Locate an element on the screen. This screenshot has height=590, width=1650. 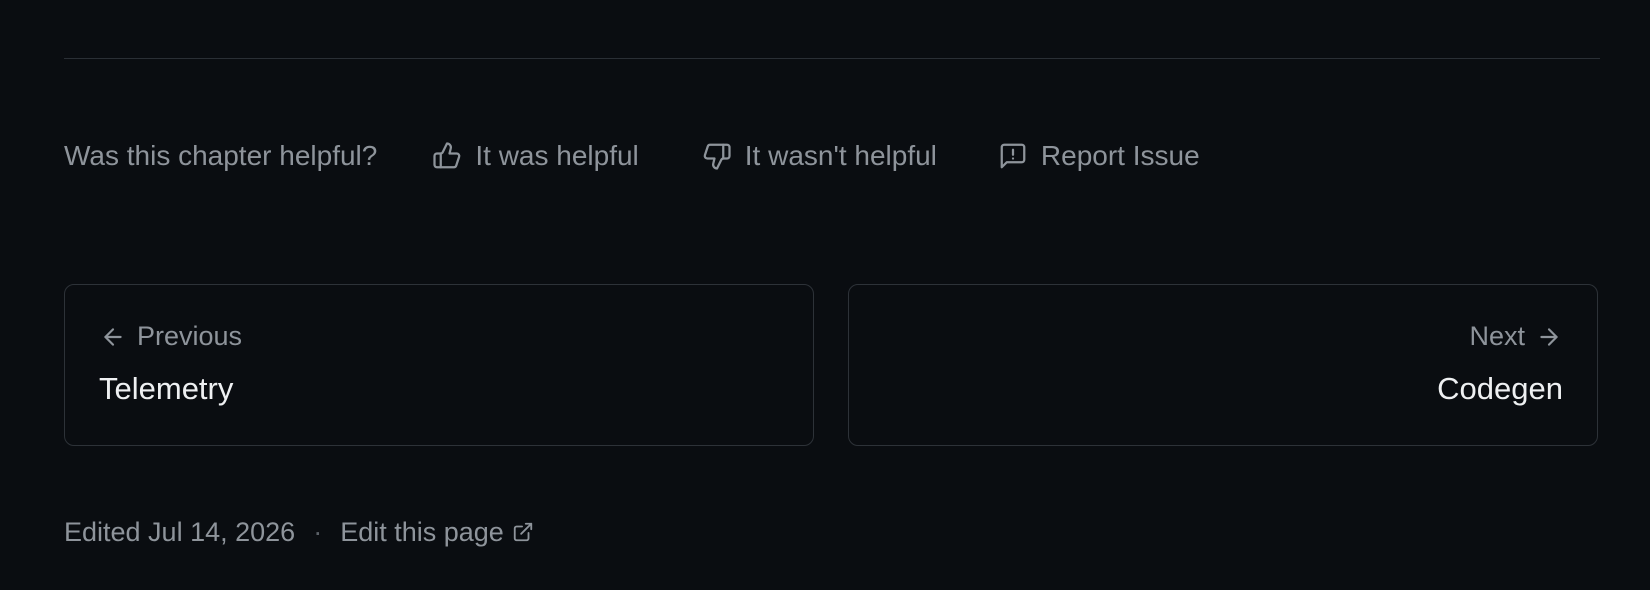
edit-page-link: Edit this page is located at coordinates (438, 532).